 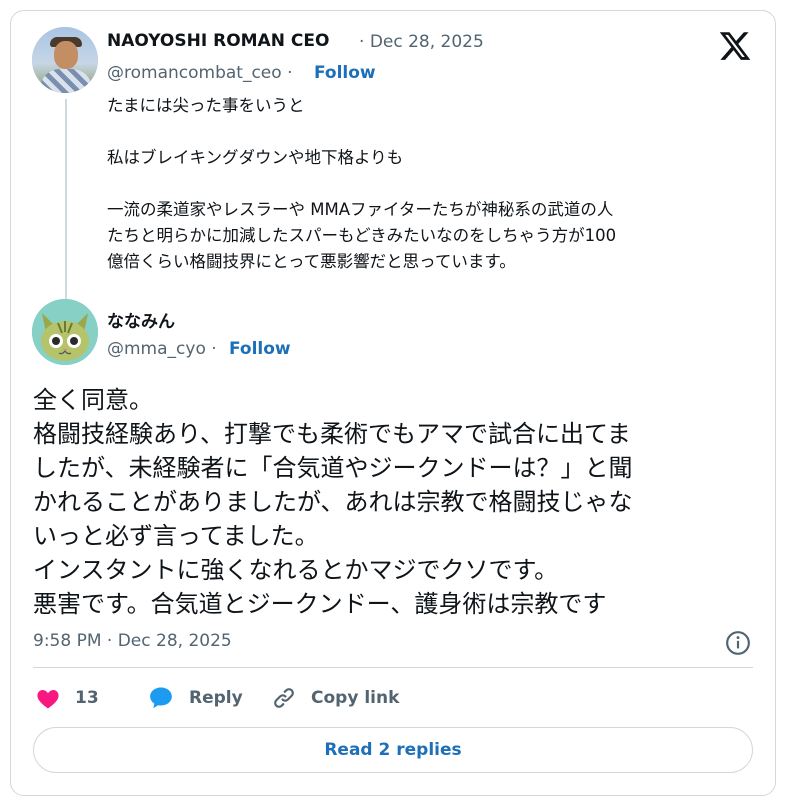 I want to click on main-handle-text: @mma_cyo, so click(x=156, y=349).